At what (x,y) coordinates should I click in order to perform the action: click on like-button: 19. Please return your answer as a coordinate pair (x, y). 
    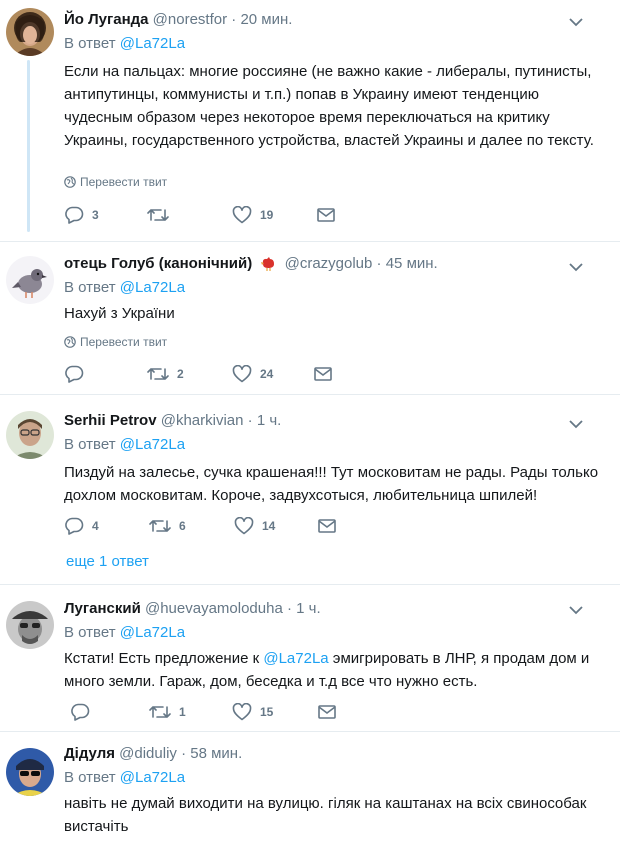
    Looking at the image, I should click on (252, 215).